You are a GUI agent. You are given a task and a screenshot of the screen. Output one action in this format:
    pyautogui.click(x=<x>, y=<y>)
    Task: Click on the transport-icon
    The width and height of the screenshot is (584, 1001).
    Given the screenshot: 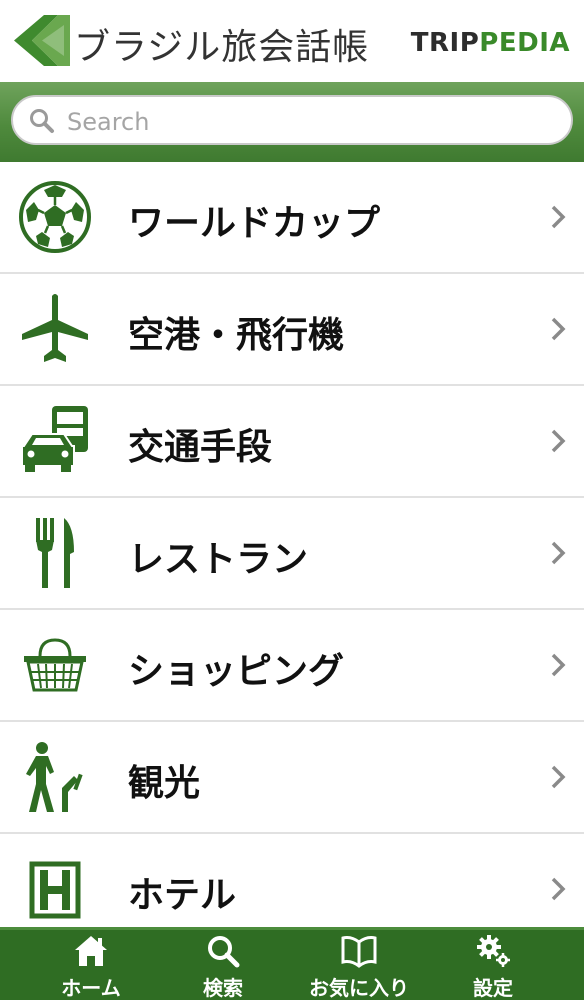 What is the action you would take?
    pyautogui.click(x=54, y=439)
    